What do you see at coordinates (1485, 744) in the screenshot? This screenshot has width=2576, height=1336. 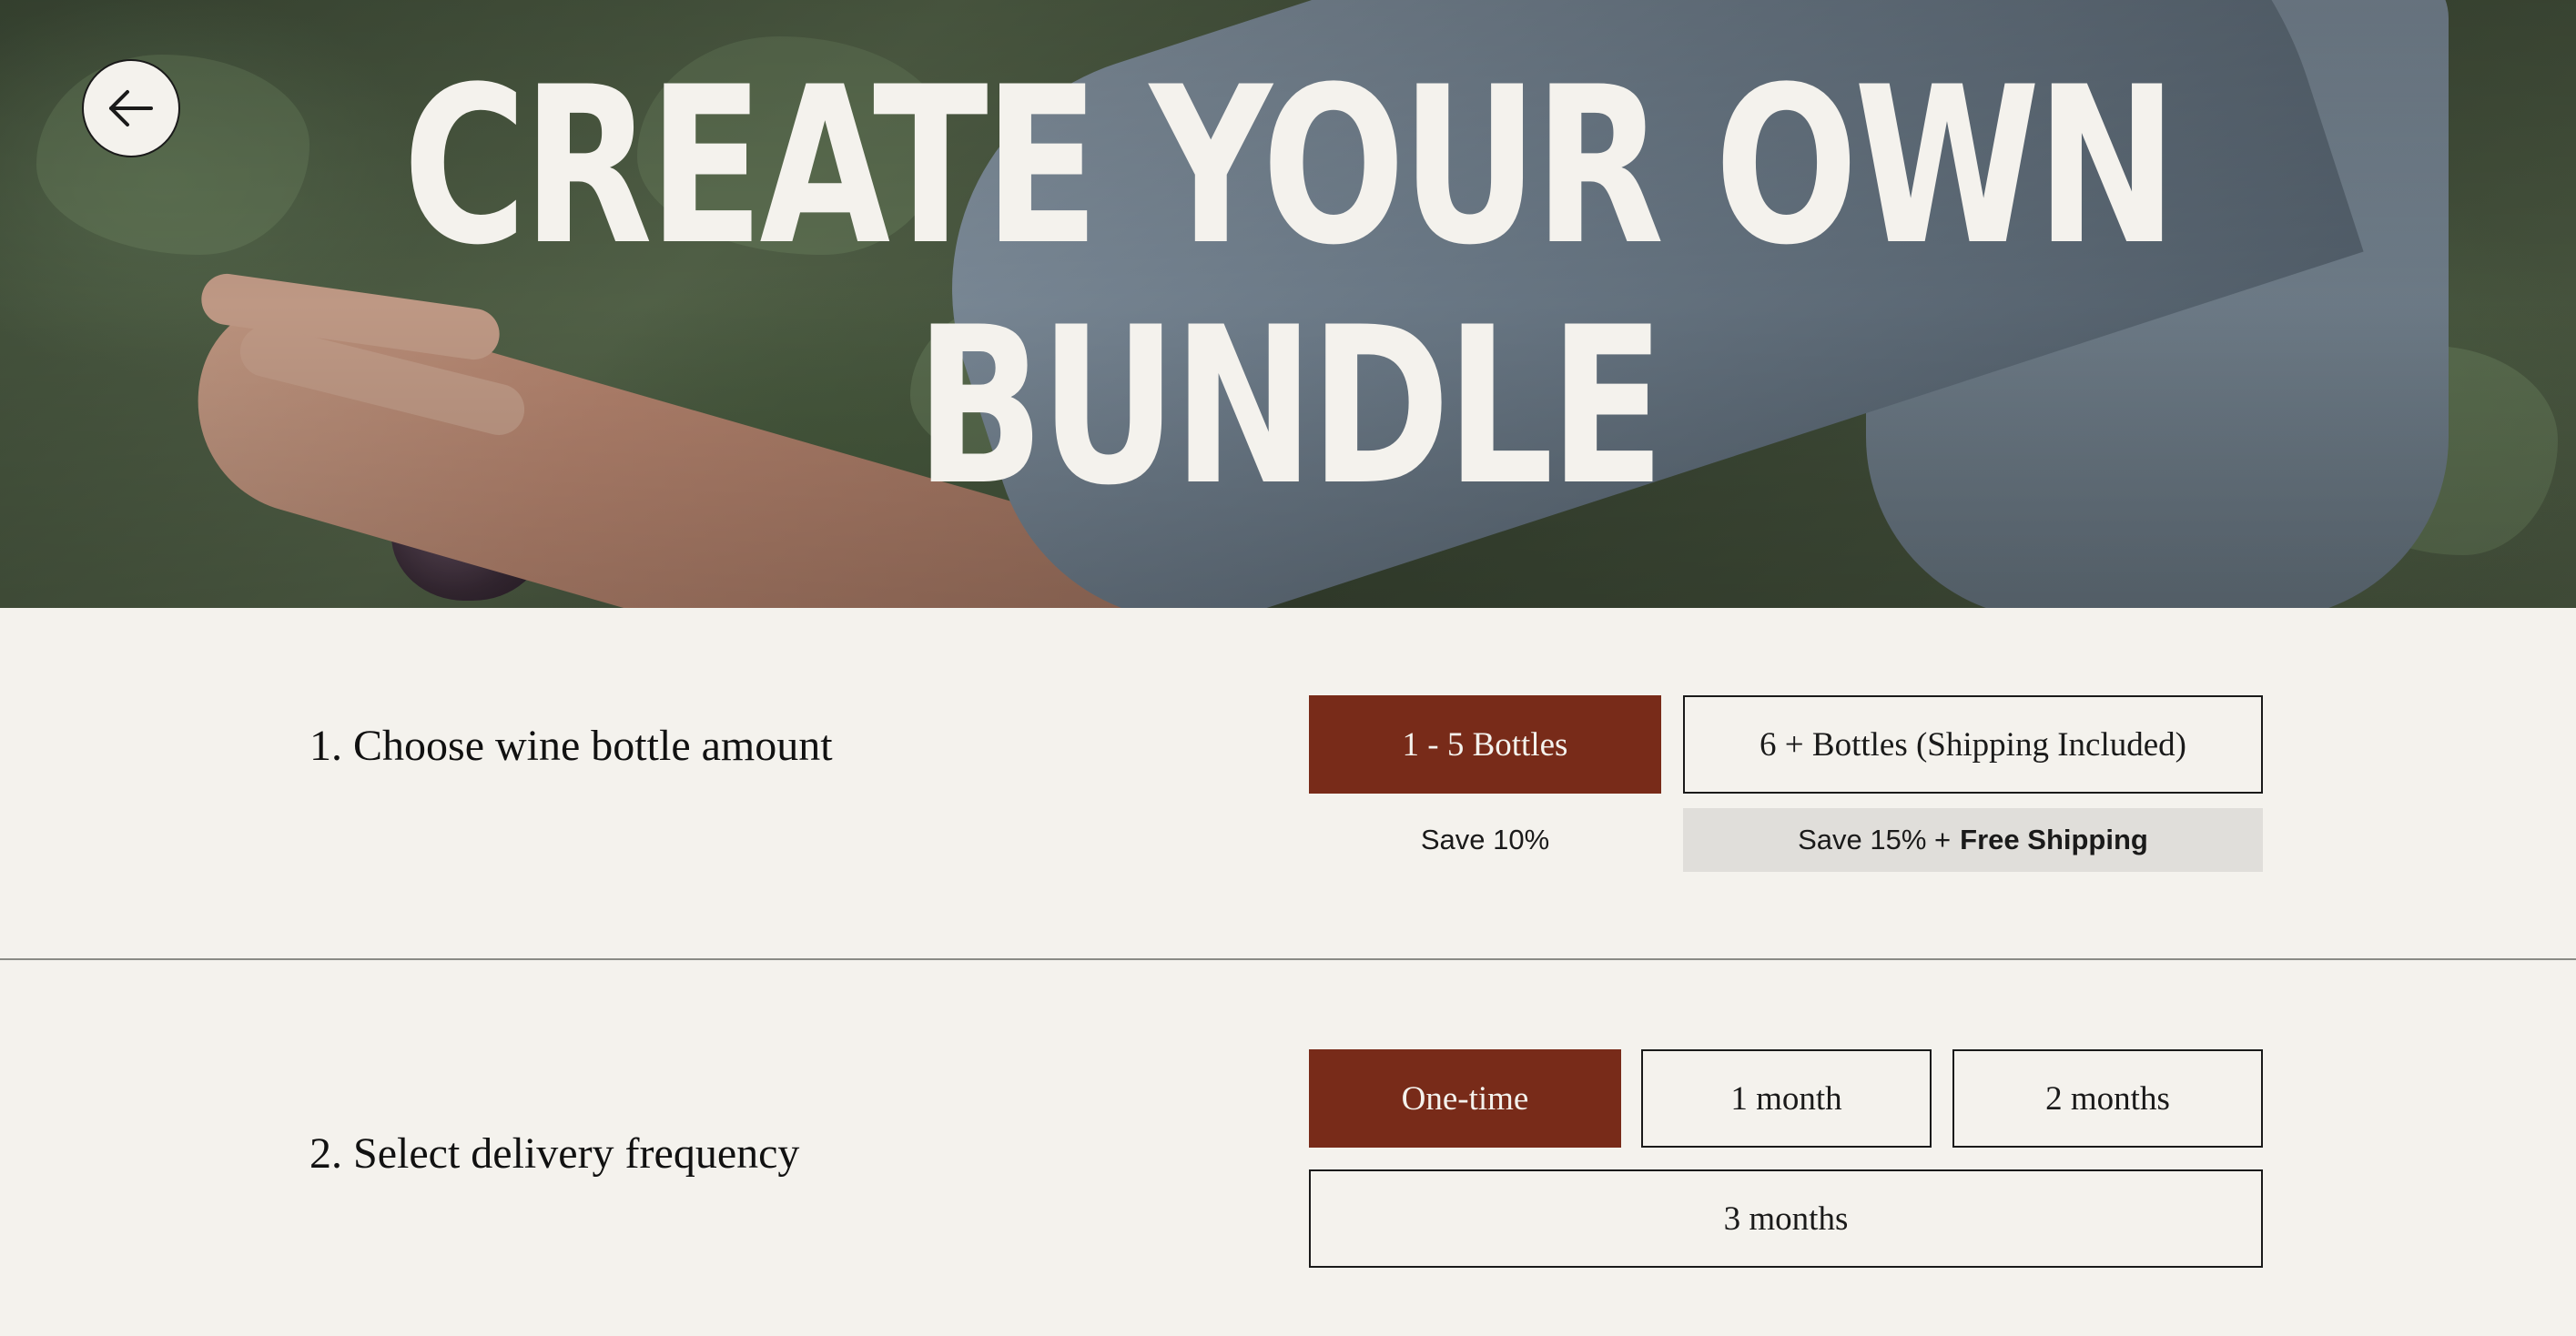 I see `option-1-5-bottles: 1 - 5 Bottles` at bounding box center [1485, 744].